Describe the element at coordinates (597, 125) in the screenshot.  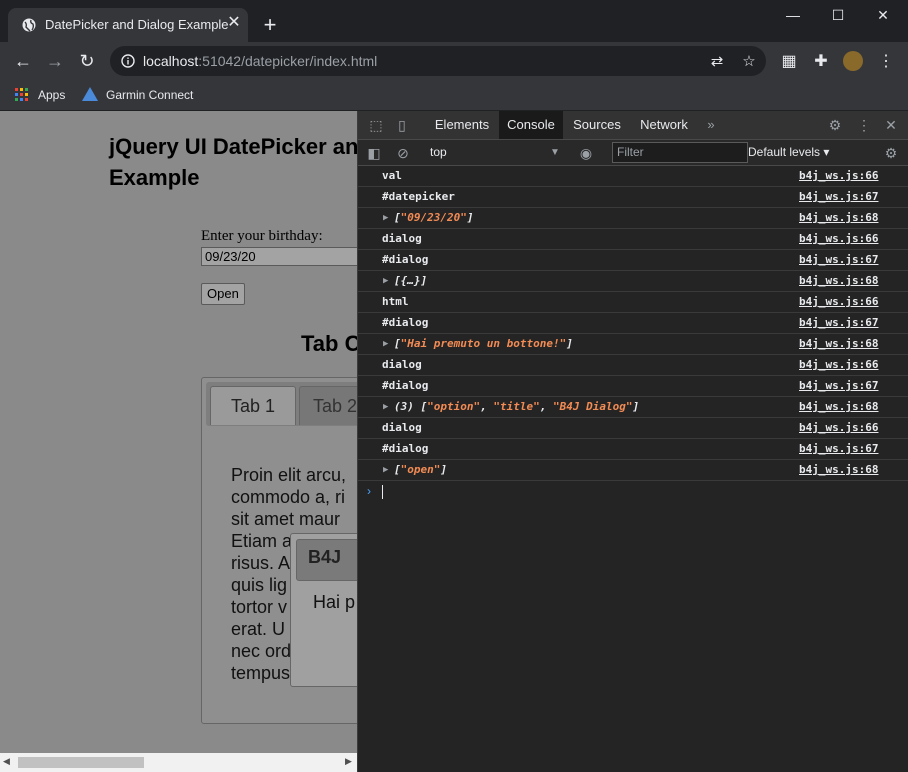
I see `tab-sources: Sources` at that location.